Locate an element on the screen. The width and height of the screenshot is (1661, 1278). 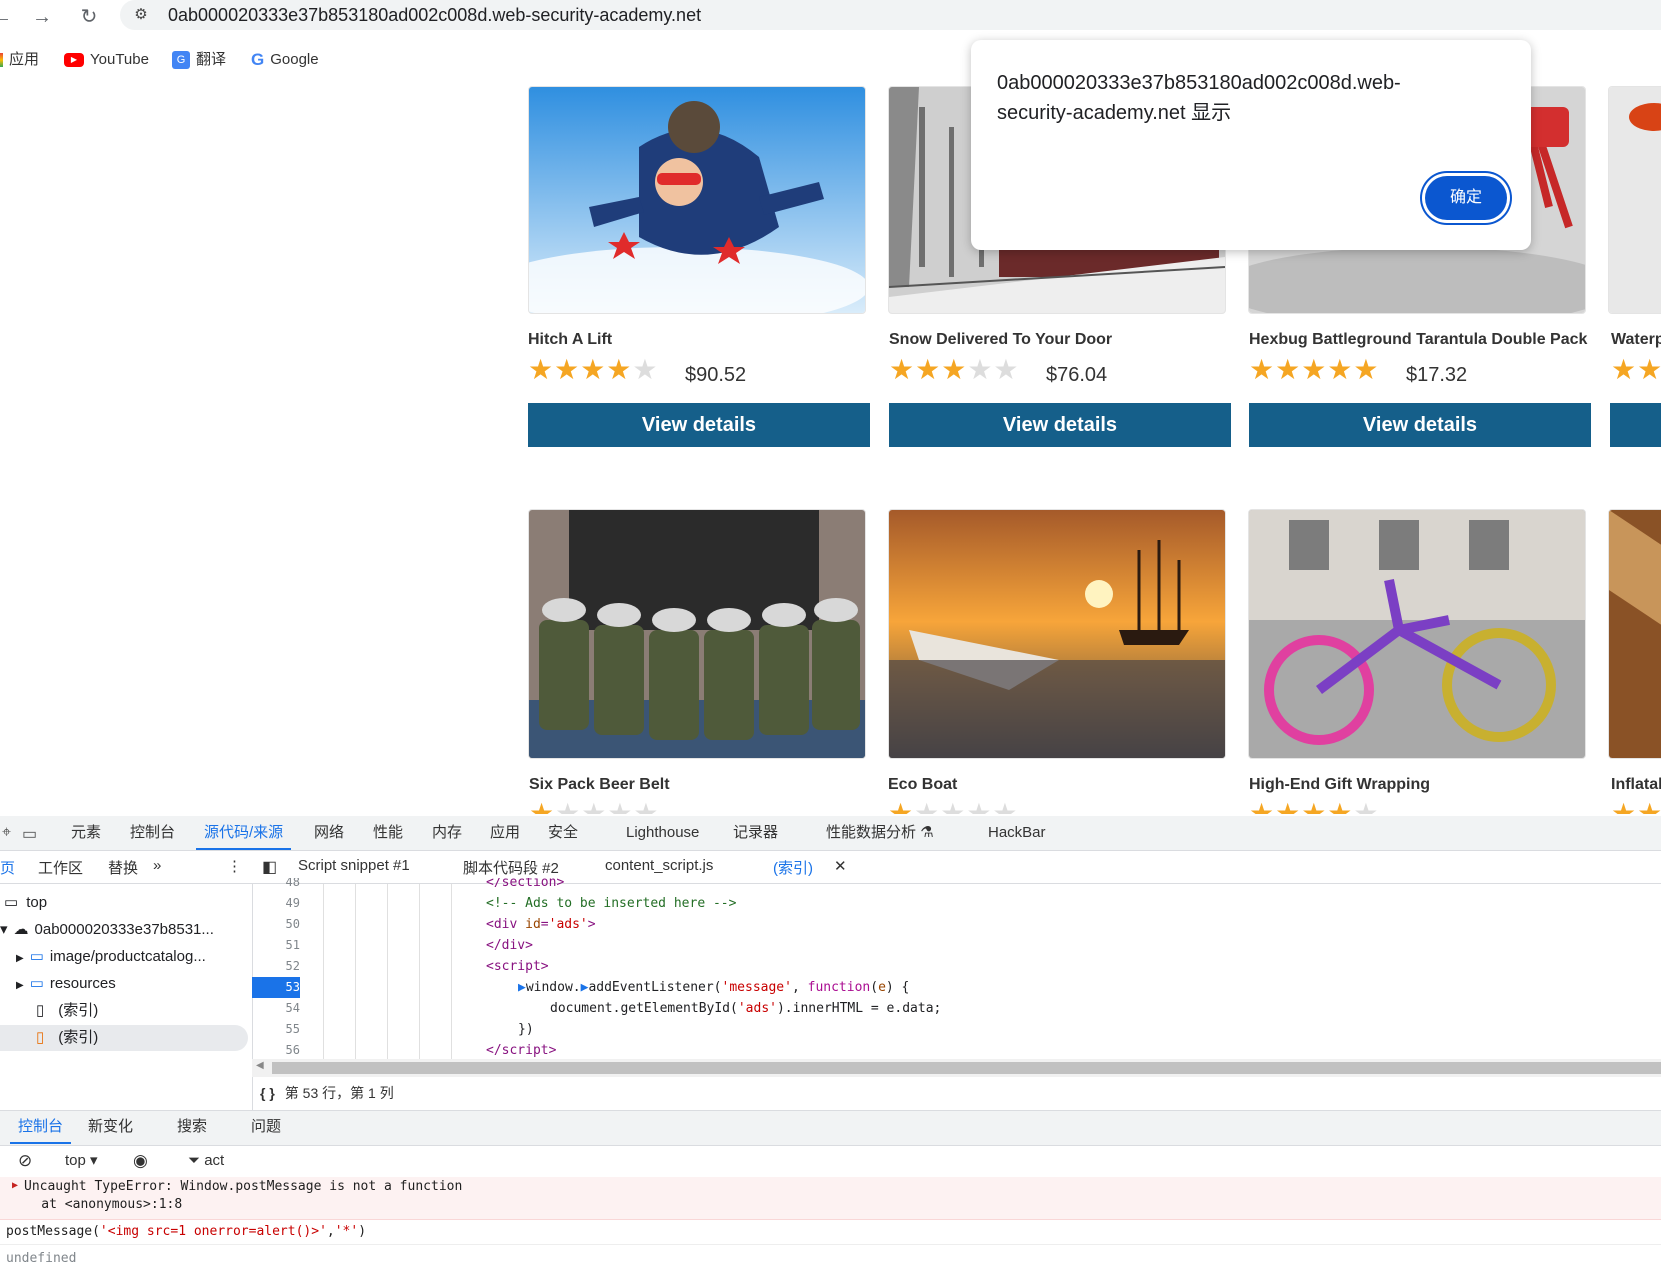
tab-network: 网络 is located at coordinates (329, 833).